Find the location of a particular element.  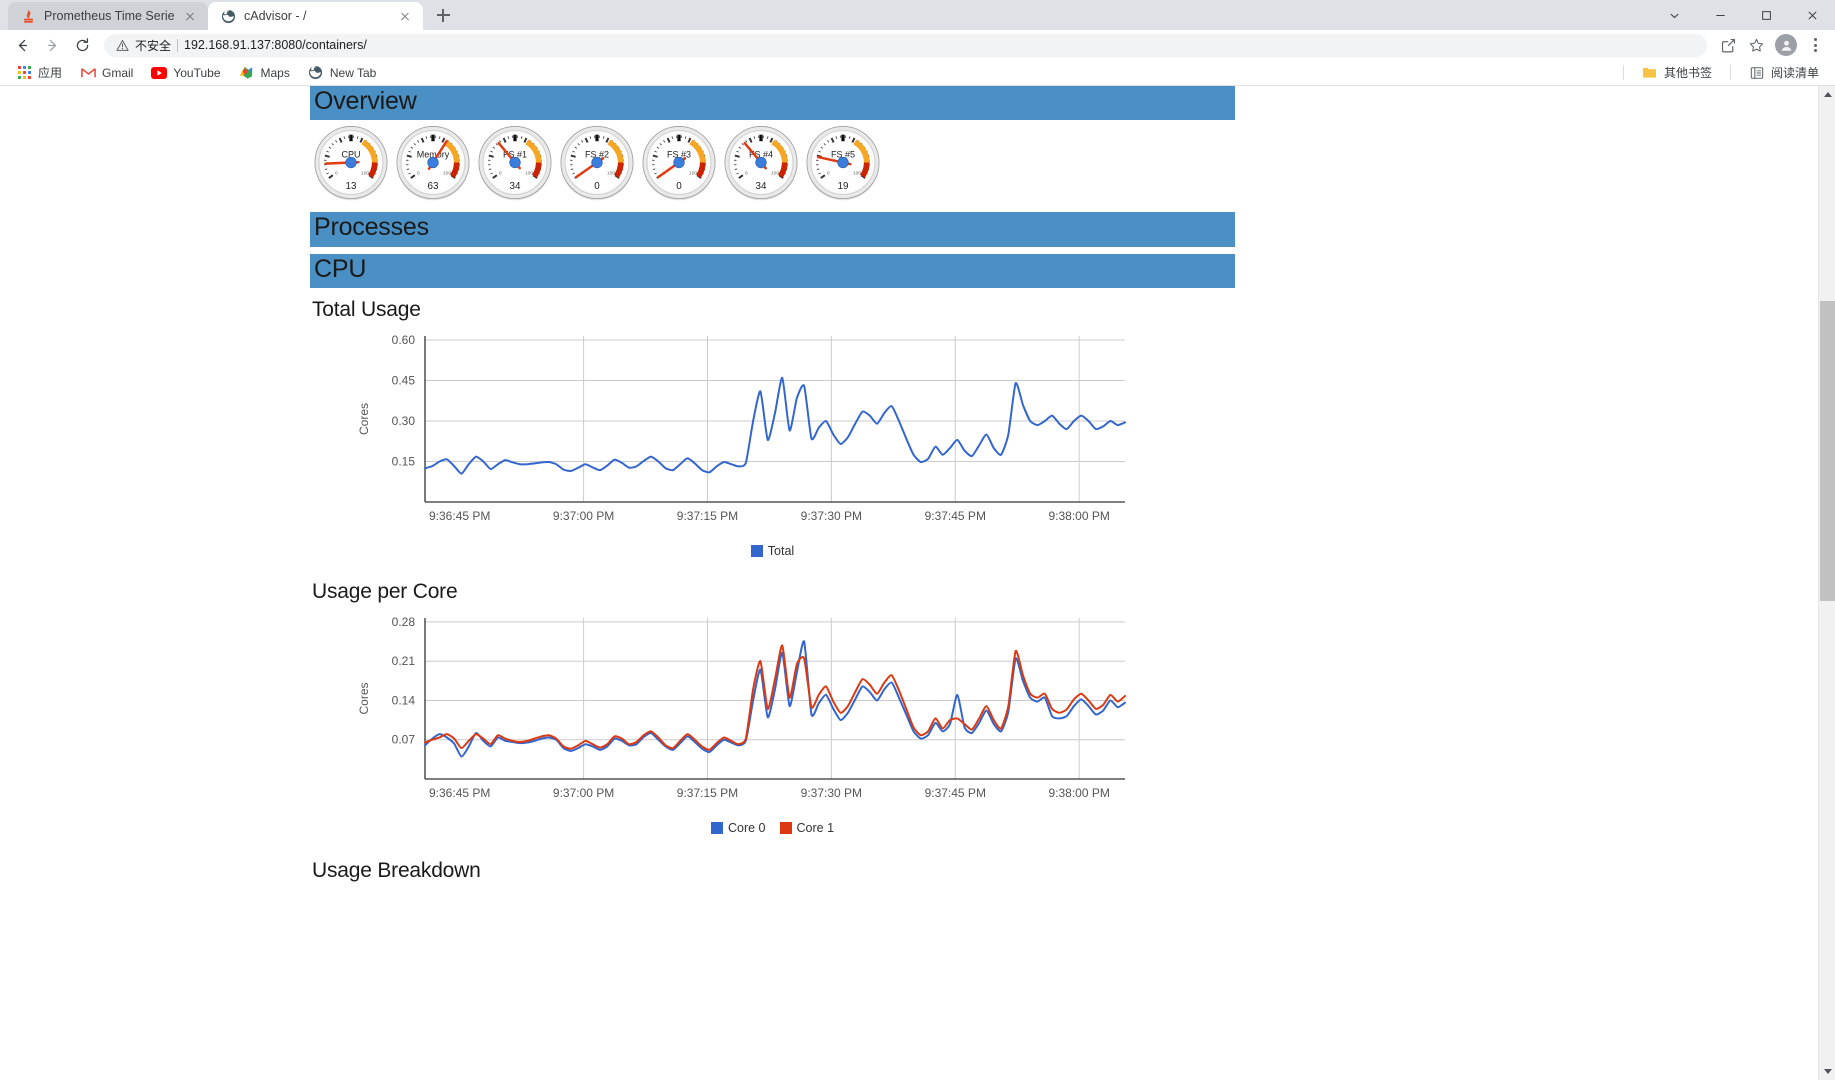

close-window-button is located at coordinates (1812, 15).